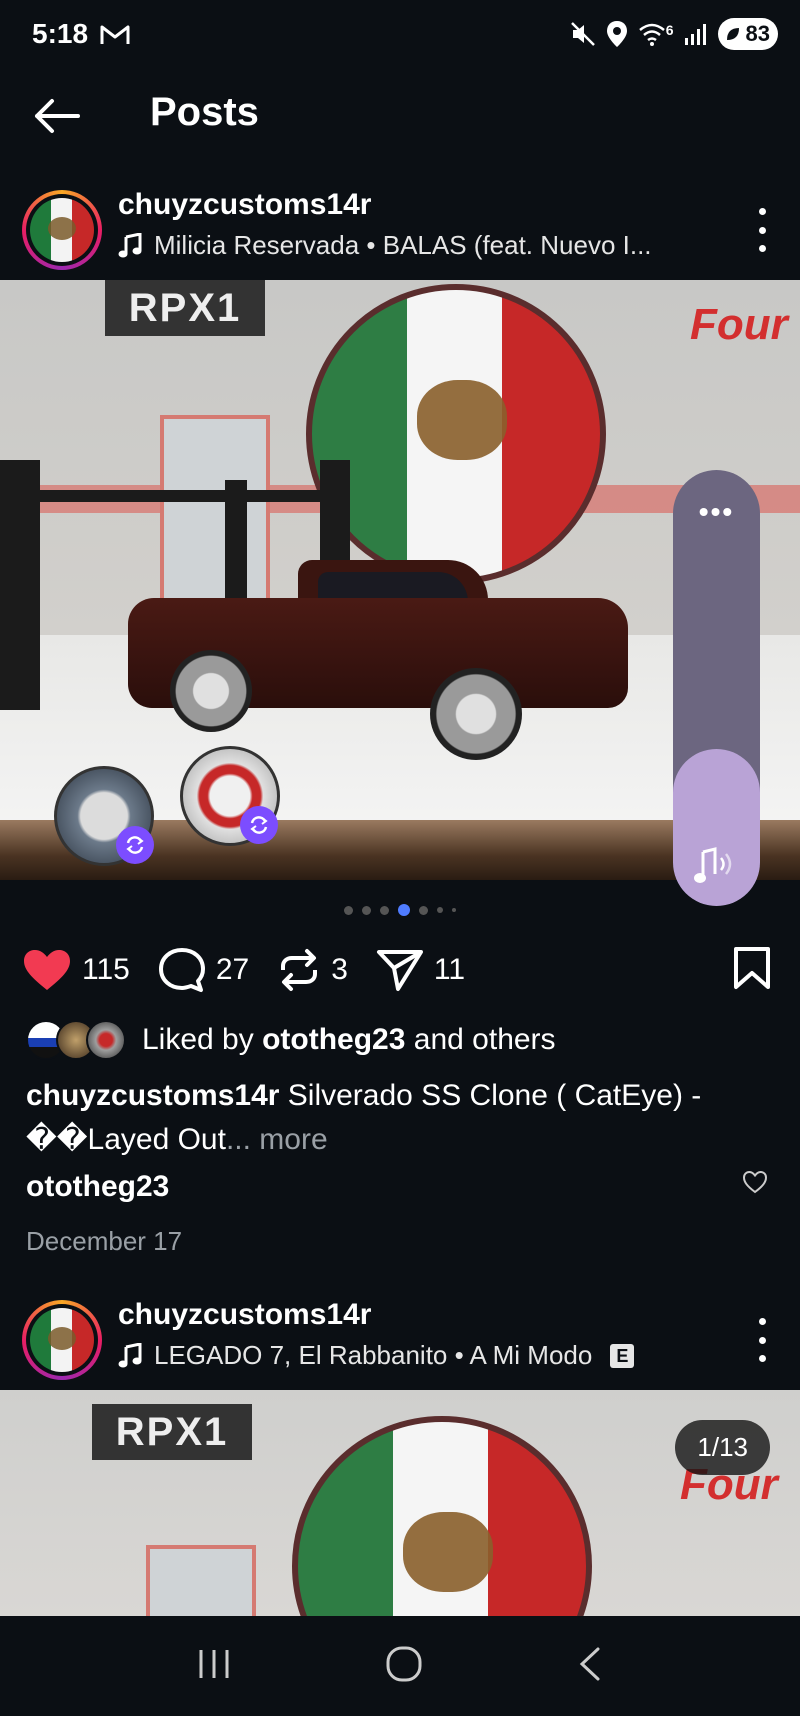 This screenshot has height=1716, width=800. Describe the element at coordinates (60, 33) in the screenshot. I see `status-time: 5:18` at that location.